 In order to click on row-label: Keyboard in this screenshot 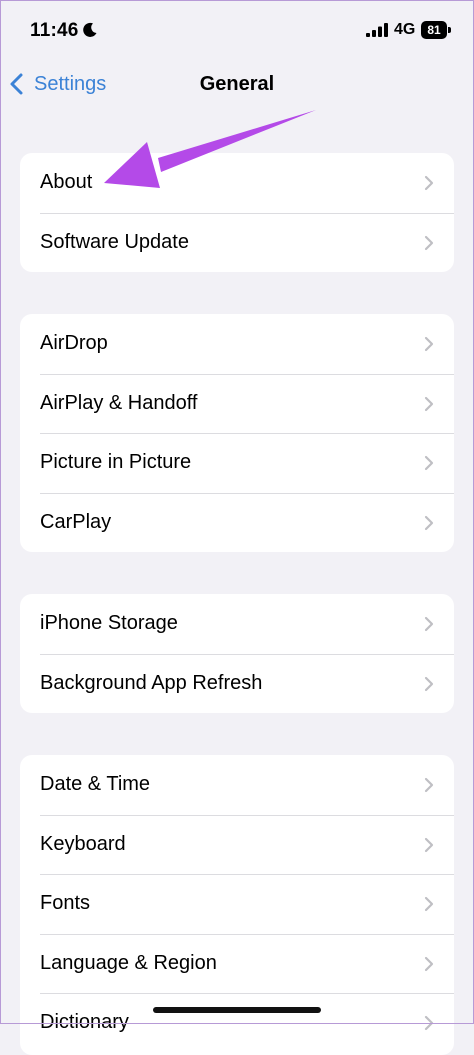, I will do `click(83, 843)`.